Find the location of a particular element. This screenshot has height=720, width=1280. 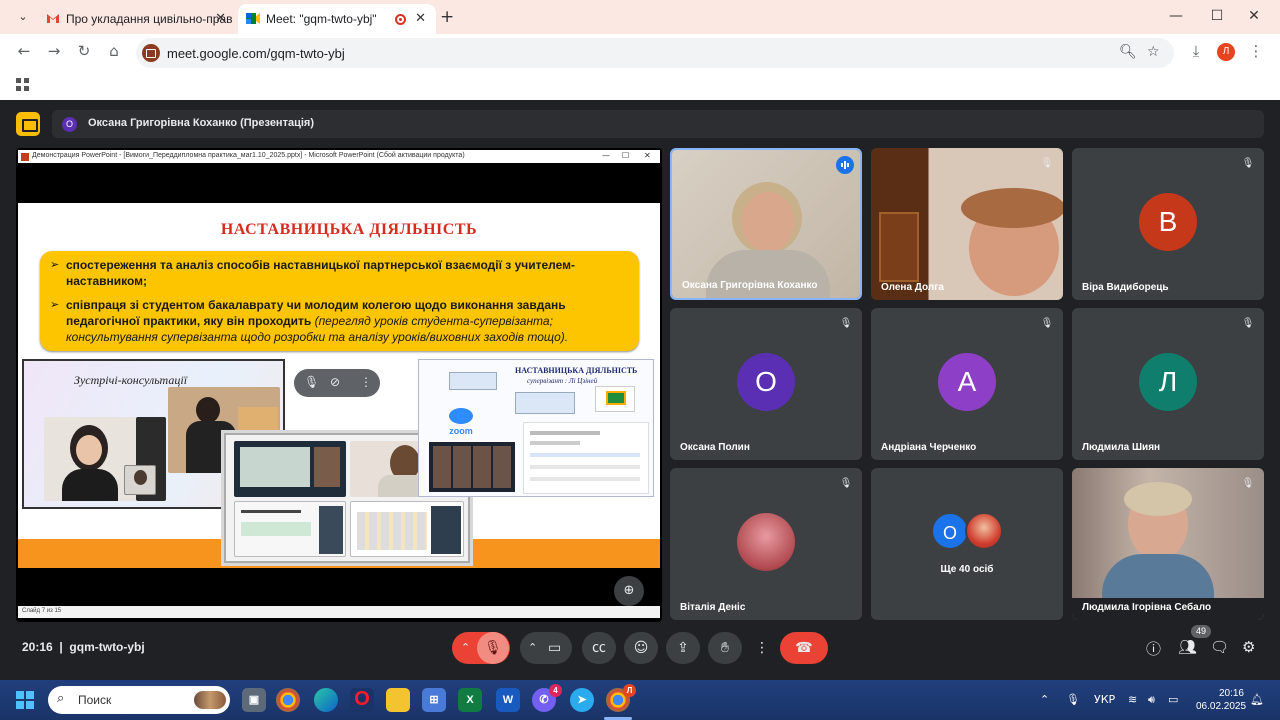

consultations-title: Зустрічі-консультації is located at coordinates (131, 380).